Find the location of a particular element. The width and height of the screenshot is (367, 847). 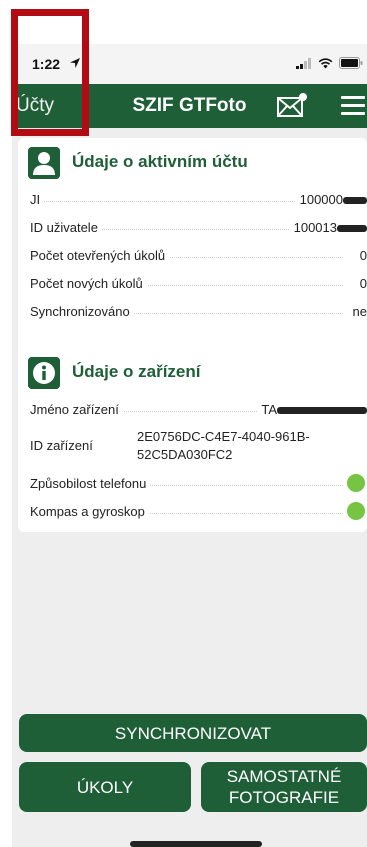

row-value: 100013 is located at coordinates (328, 227).